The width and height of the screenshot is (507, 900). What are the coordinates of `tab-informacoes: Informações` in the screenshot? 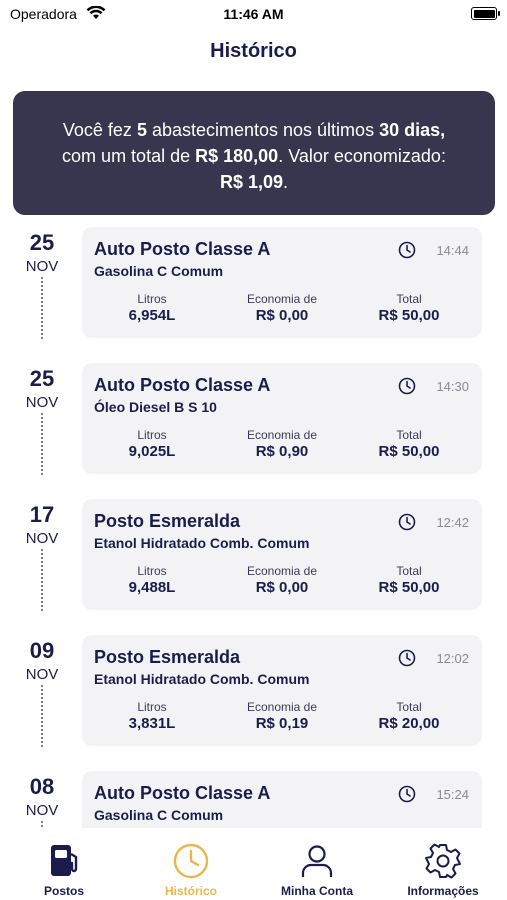 It's located at (443, 870).